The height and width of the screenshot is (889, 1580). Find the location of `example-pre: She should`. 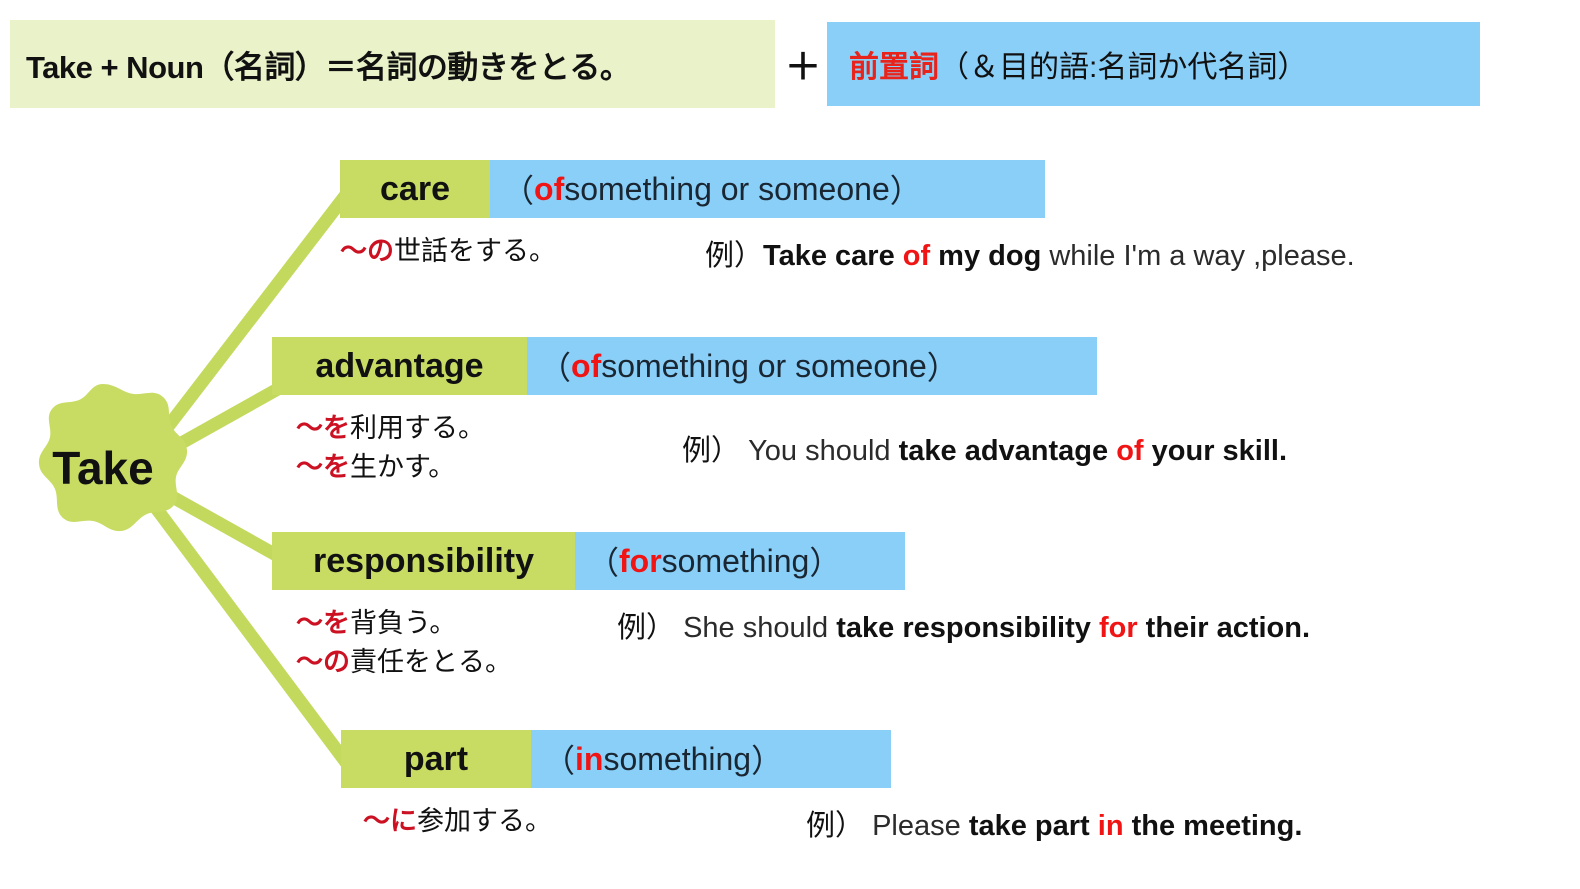

example-pre: She should is located at coordinates (756, 628).